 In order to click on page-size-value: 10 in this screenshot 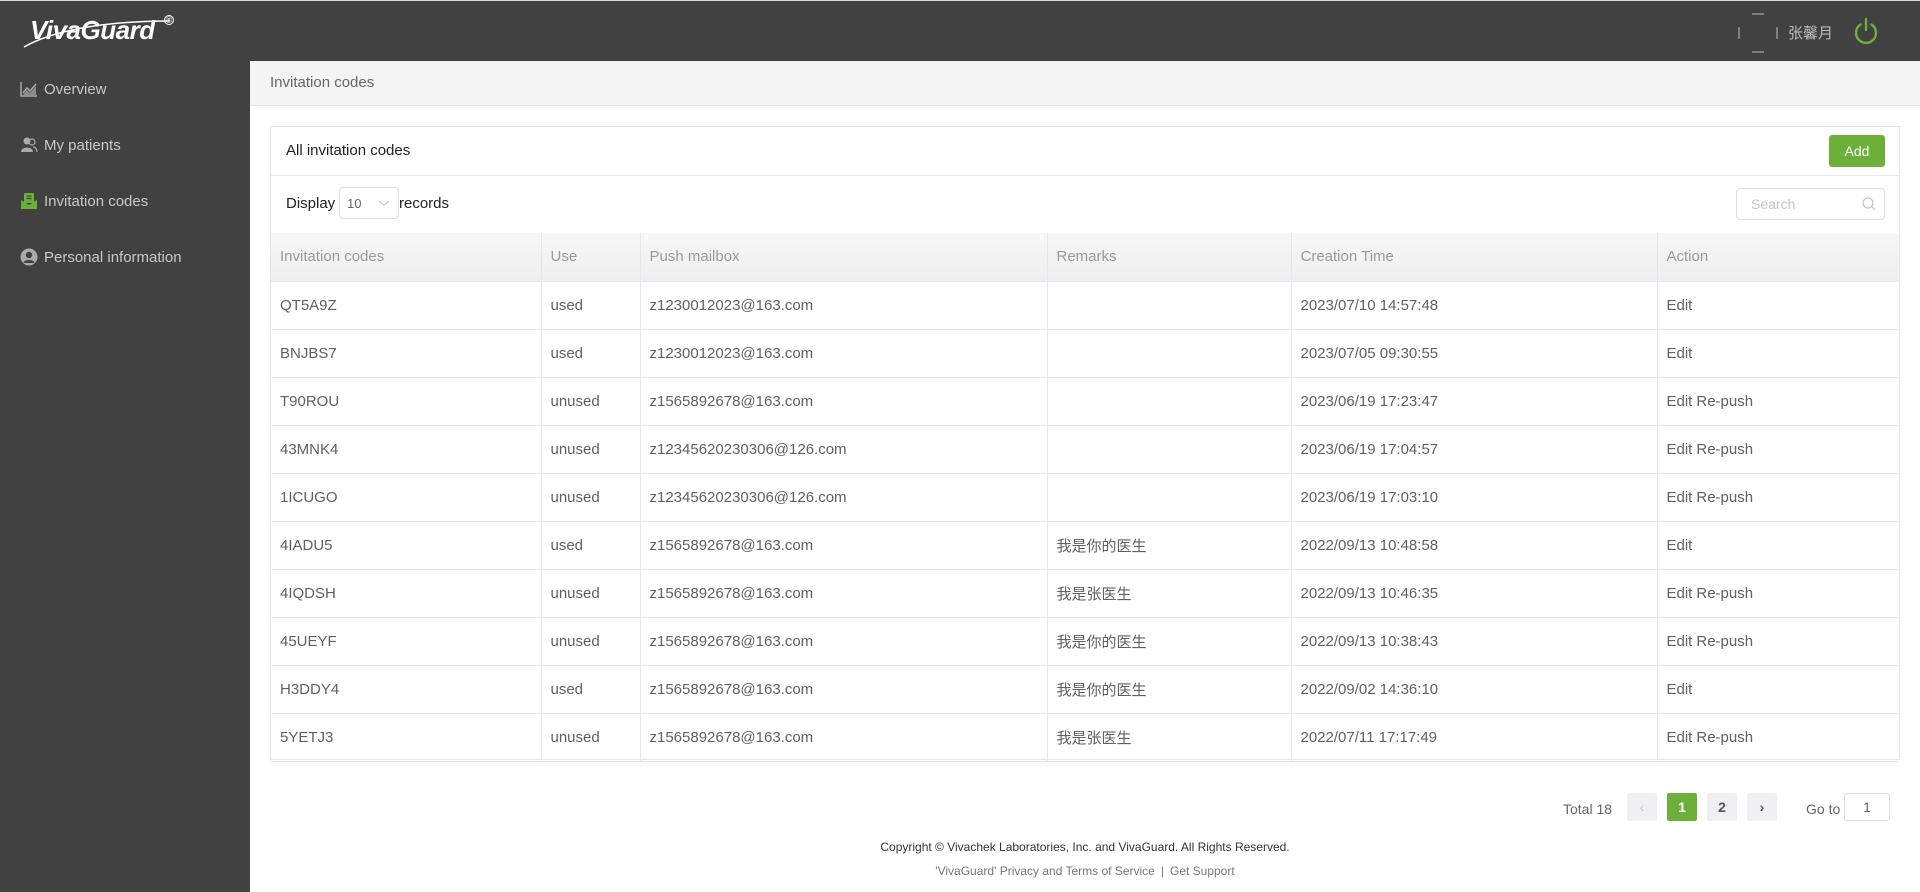, I will do `click(354, 203)`.